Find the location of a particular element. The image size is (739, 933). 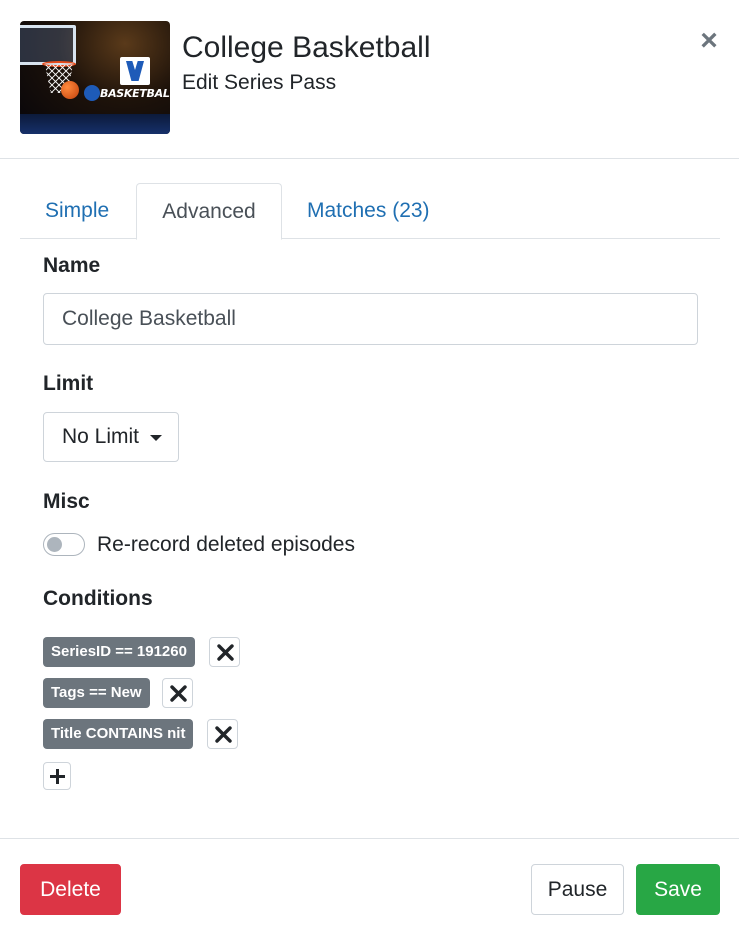

condition-badge: Tags == New is located at coordinates (96, 693).